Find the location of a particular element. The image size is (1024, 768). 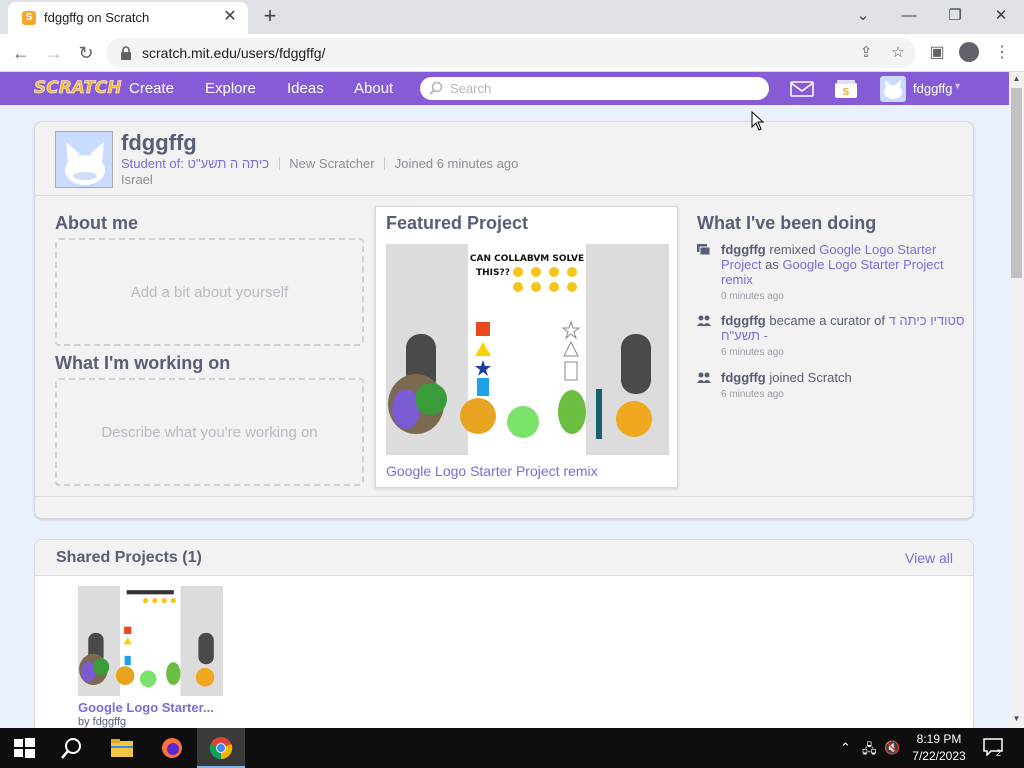

activity-verb: became a curator of is located at coordinates (827, 320).